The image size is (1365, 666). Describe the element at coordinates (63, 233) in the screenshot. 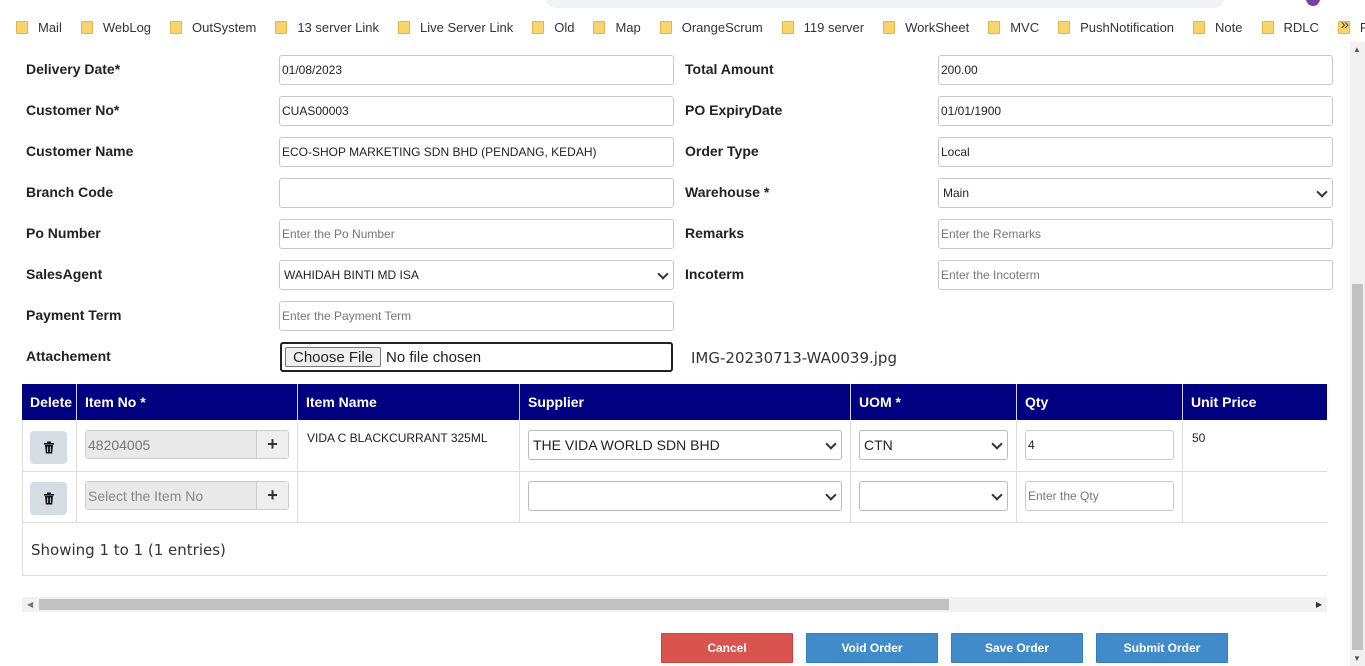

I see `po-number-label: Po Number` at that location.